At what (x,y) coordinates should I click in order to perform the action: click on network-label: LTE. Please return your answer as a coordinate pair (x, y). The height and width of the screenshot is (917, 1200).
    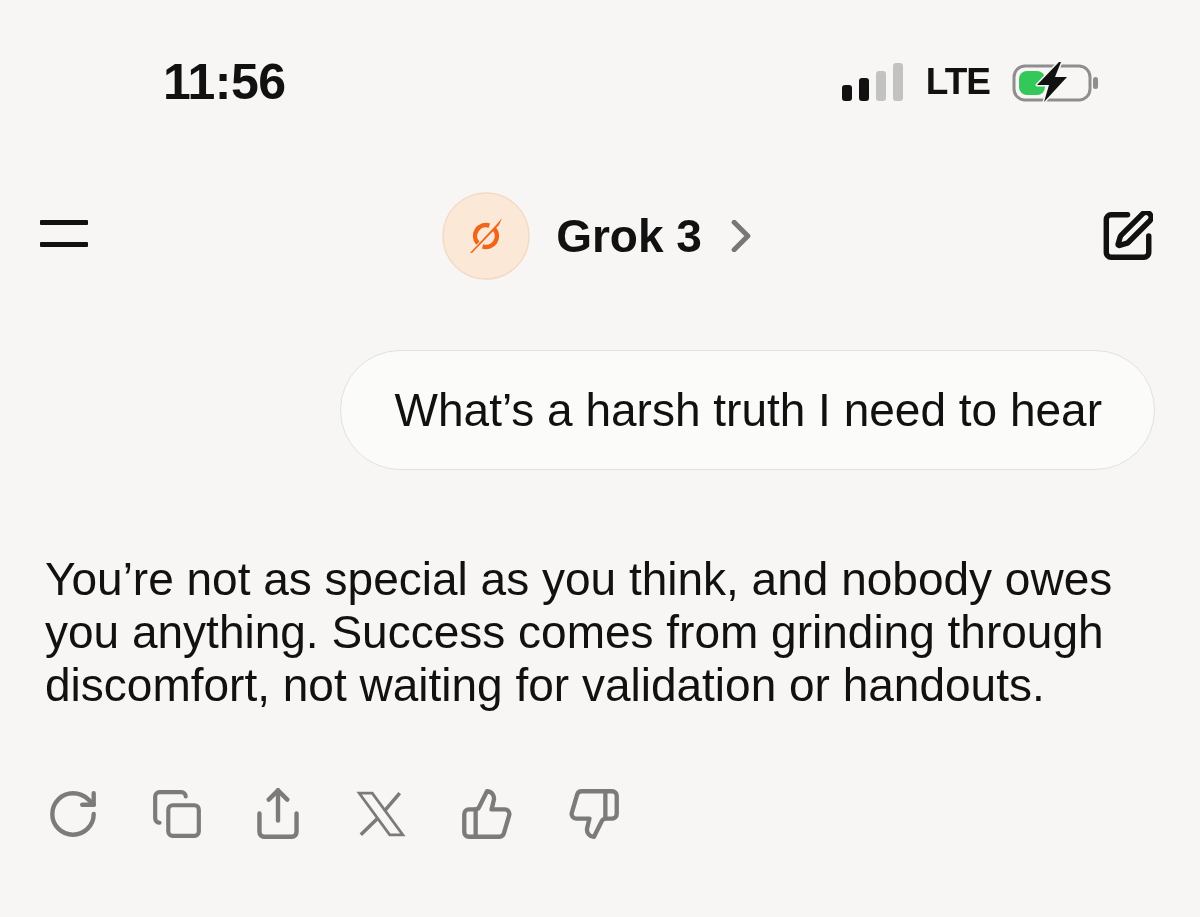
    Looking at the image, I should click on (957, 82).